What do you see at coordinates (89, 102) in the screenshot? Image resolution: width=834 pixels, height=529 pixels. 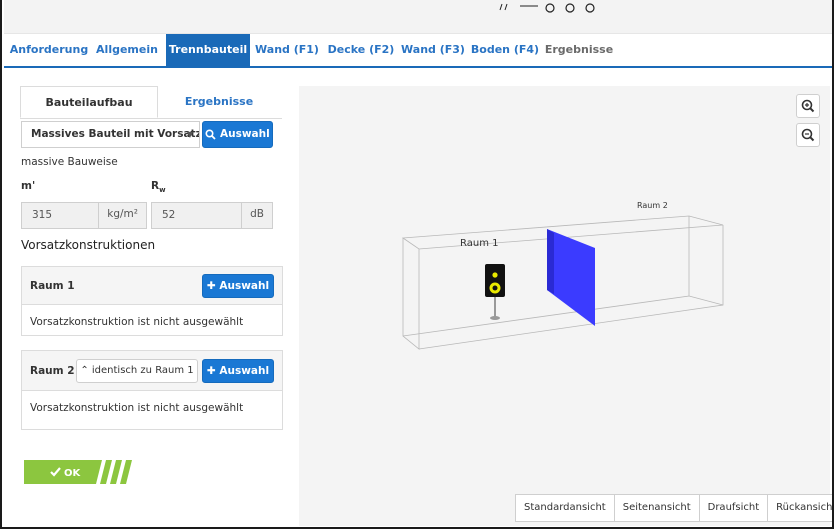 I see `subtab-bauteilaufbau: Bauteilaufbau` at bounding box center [89, 102].